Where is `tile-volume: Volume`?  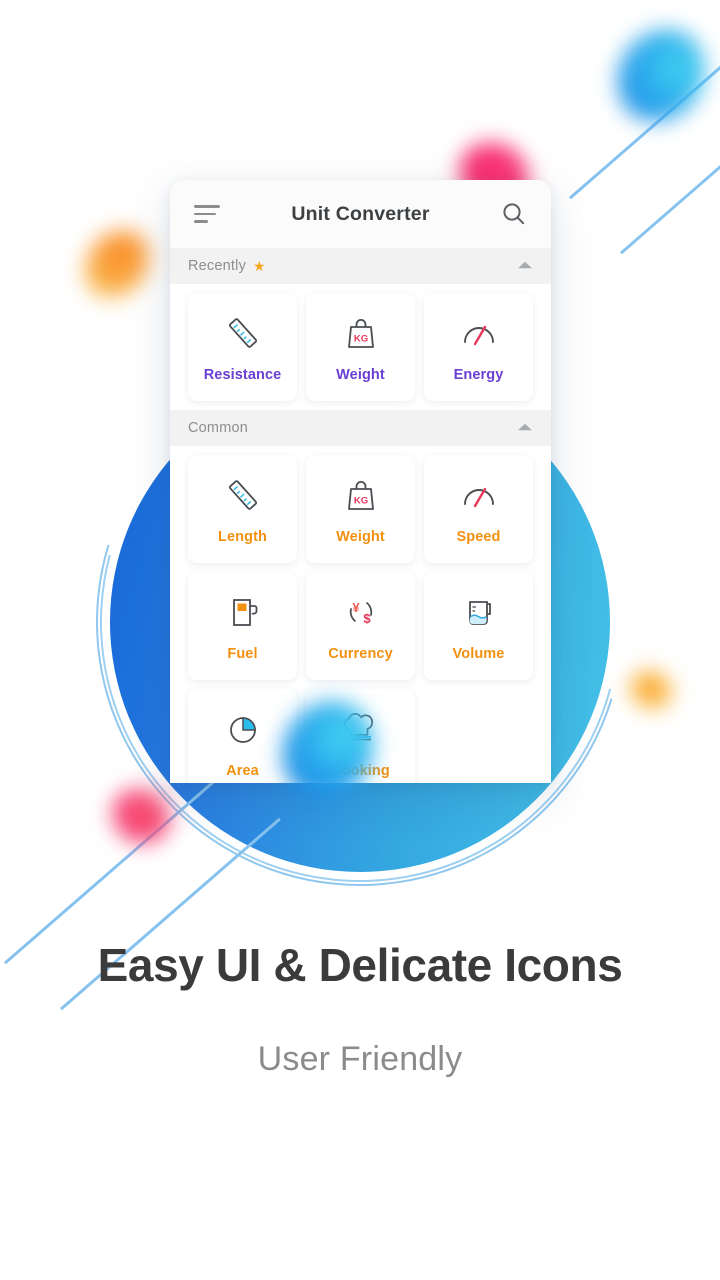 tile-volume: Volume is located at coordinates (478, 626).